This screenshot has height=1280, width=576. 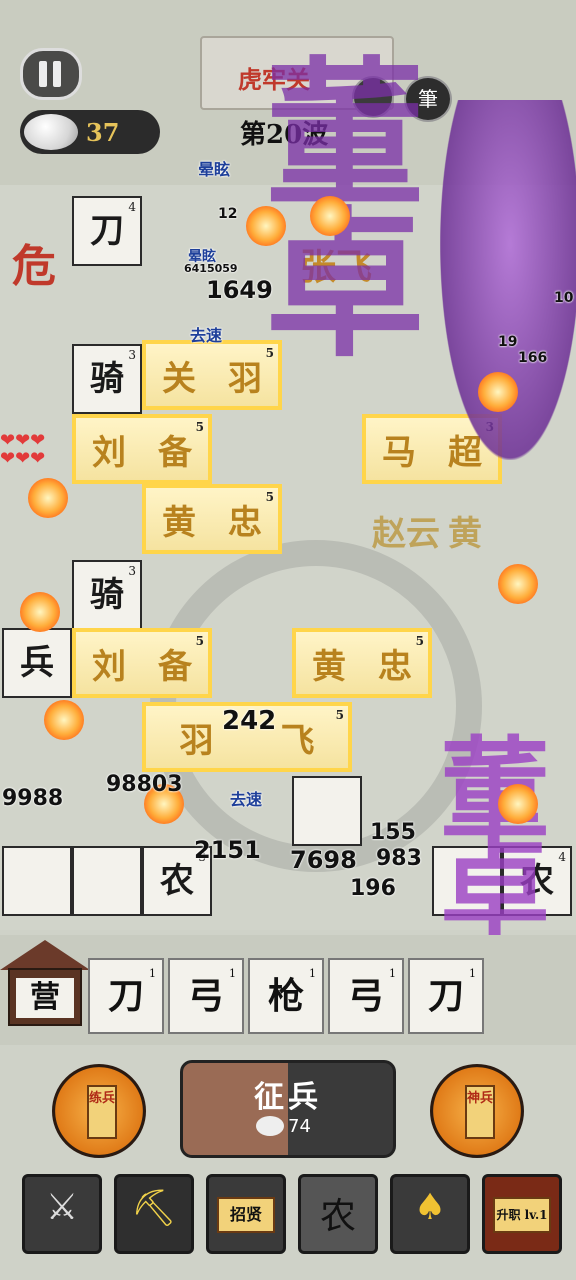 I want to click on pause-button, so click(x=51, y=74).